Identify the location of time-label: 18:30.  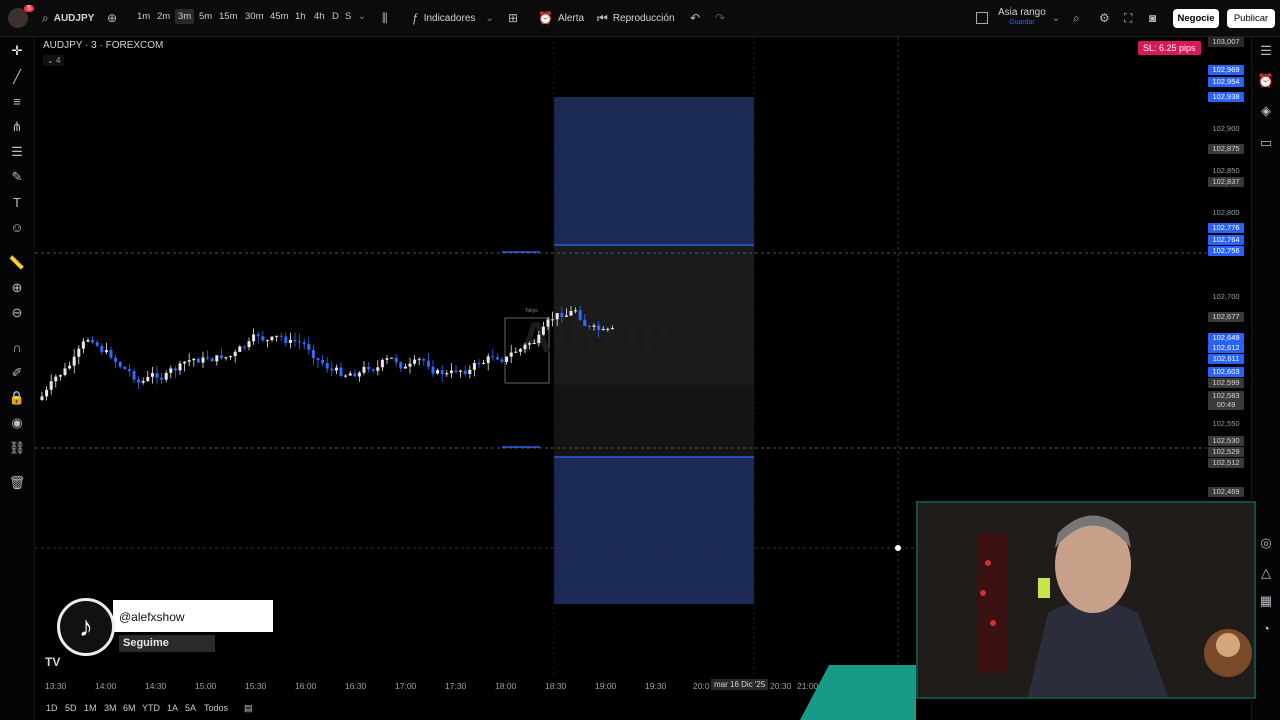
(556, 686).